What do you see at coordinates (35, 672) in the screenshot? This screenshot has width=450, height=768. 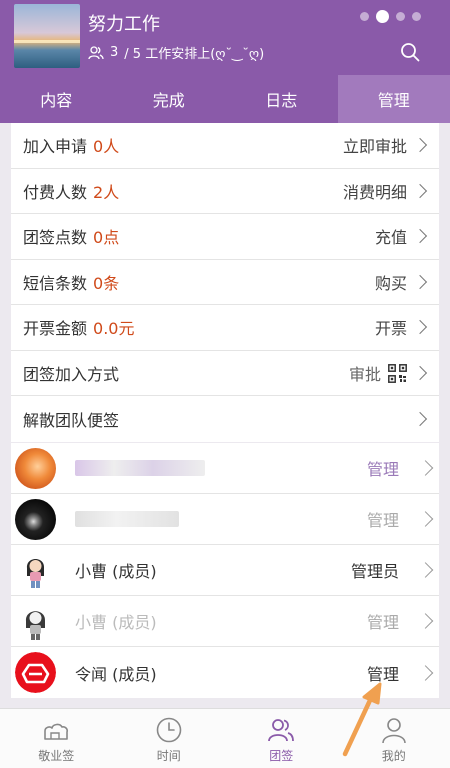 I see `red-logo-avatar` at bounding box center [35, 672].